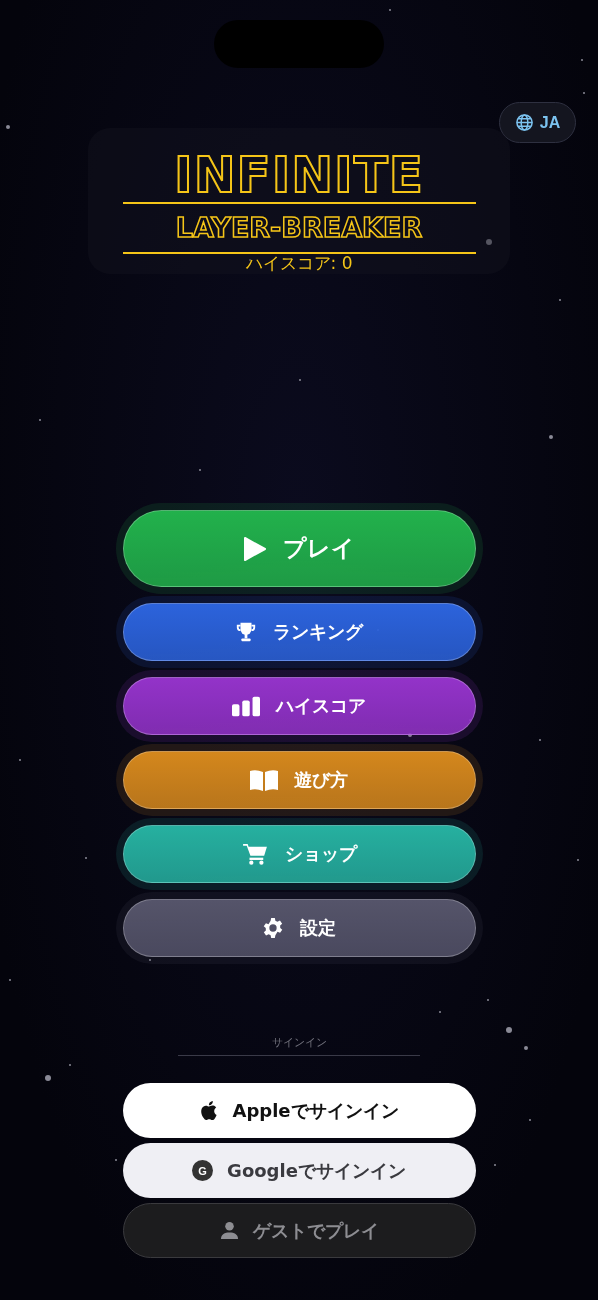  What do you see at coordinates (299, 175) in the screenshot?
I see `game-title: INFINITE` at bounding box center [299, 175].